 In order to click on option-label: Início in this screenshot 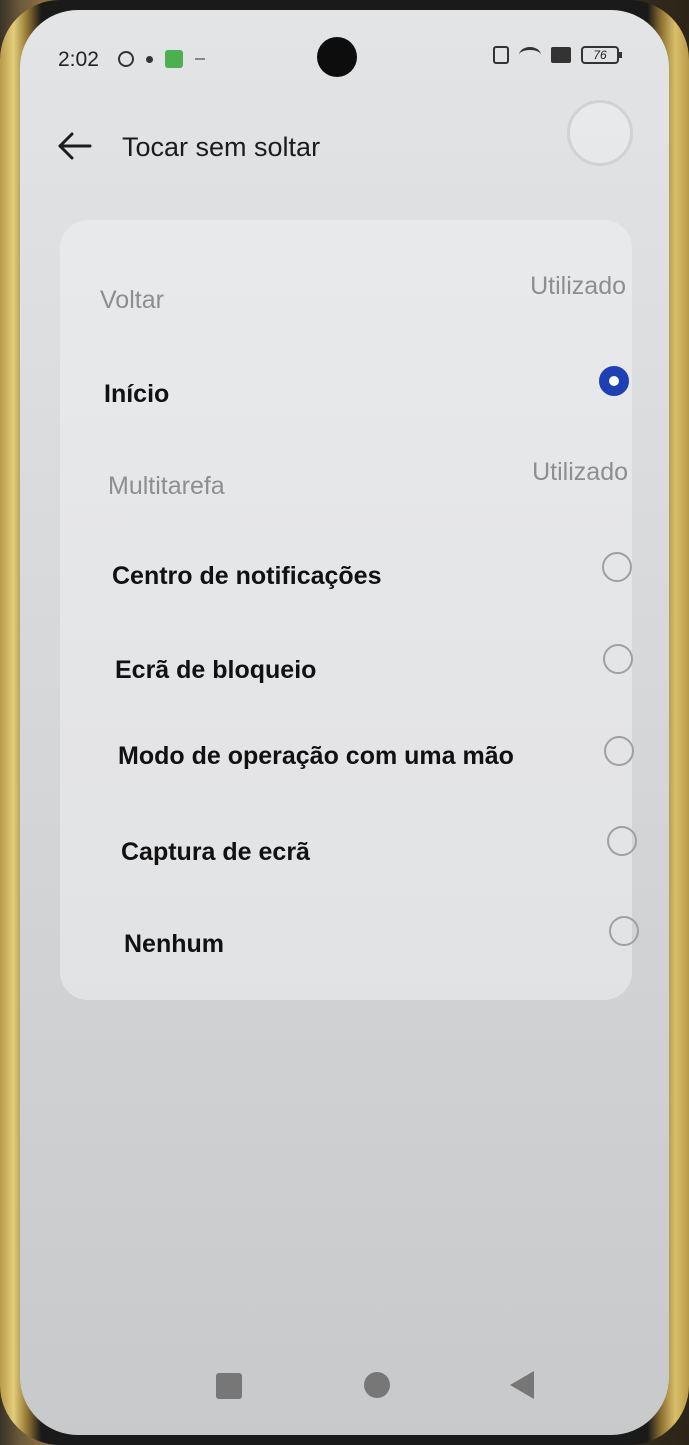, I will do `click(137, 394)`.